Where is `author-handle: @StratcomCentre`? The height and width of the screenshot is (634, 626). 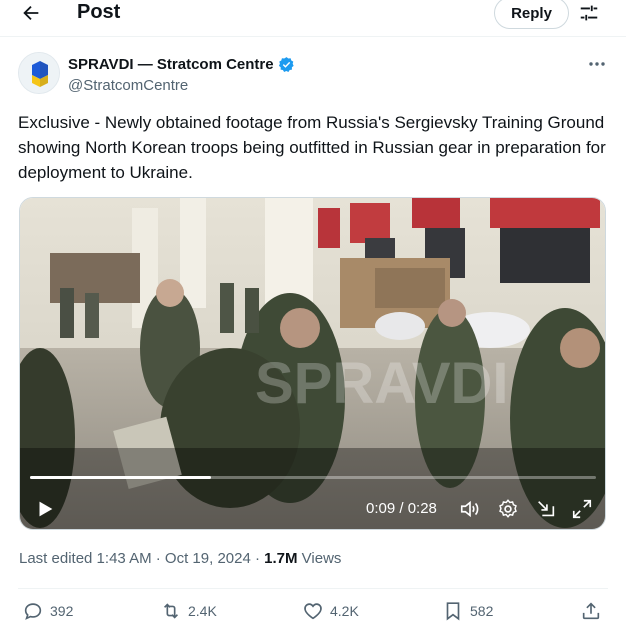
author-handle: @StratcomCentre is located at coordinates (128, 85).